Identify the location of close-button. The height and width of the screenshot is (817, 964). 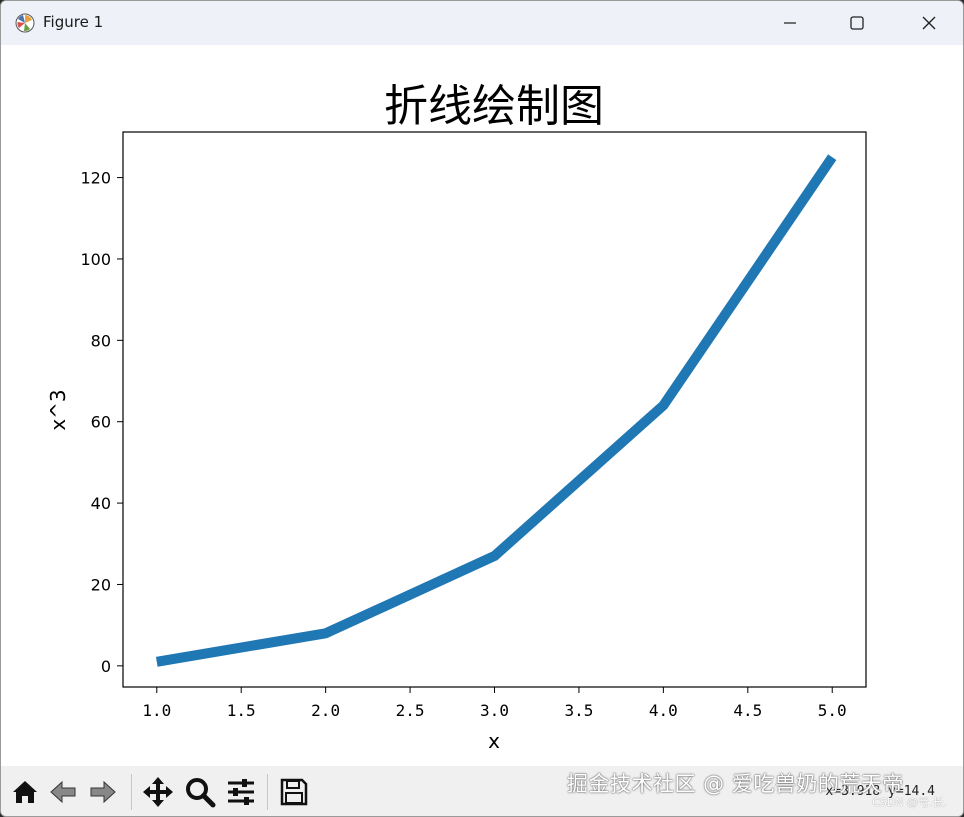
(929, 23).